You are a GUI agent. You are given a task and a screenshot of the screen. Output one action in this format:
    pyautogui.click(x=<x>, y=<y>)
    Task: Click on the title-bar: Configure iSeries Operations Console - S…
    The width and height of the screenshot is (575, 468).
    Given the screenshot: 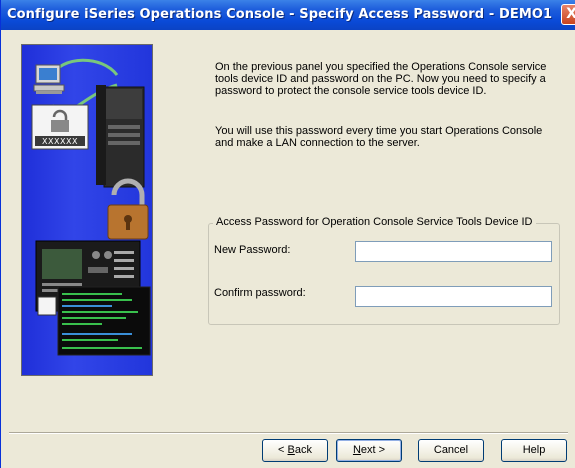 What is the action you would take?
    pyautogui.click(x=288, y=15)
    